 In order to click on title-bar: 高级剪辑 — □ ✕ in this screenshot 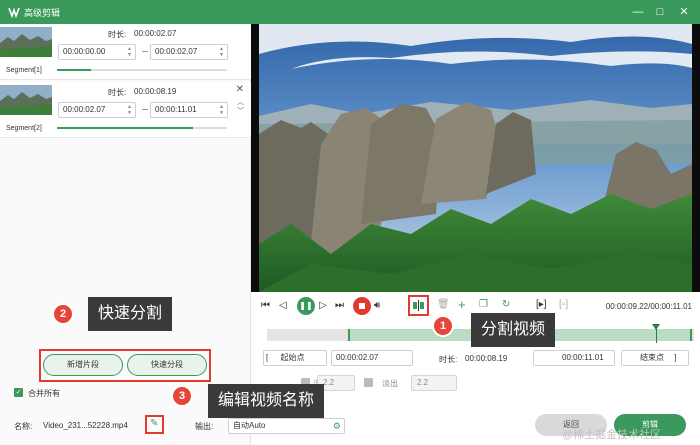, I will do `click(350, 12)`.